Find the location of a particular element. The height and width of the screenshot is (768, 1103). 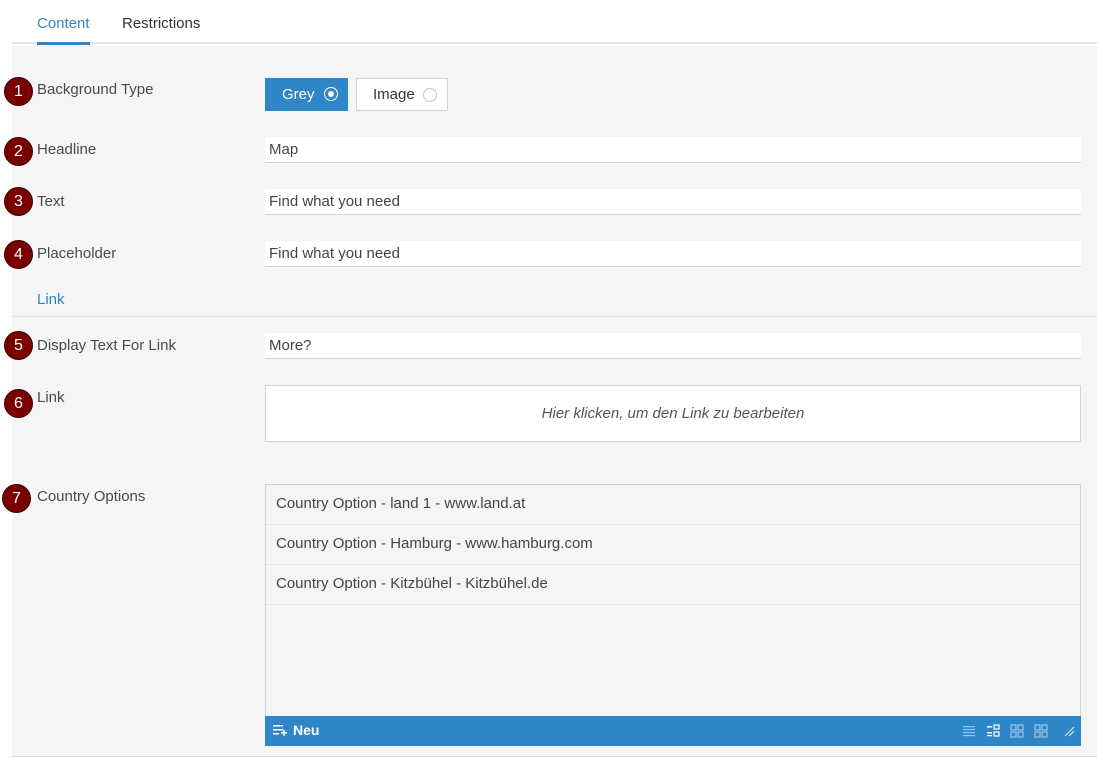

tab-content: Content is located at coordinates (63, 23).